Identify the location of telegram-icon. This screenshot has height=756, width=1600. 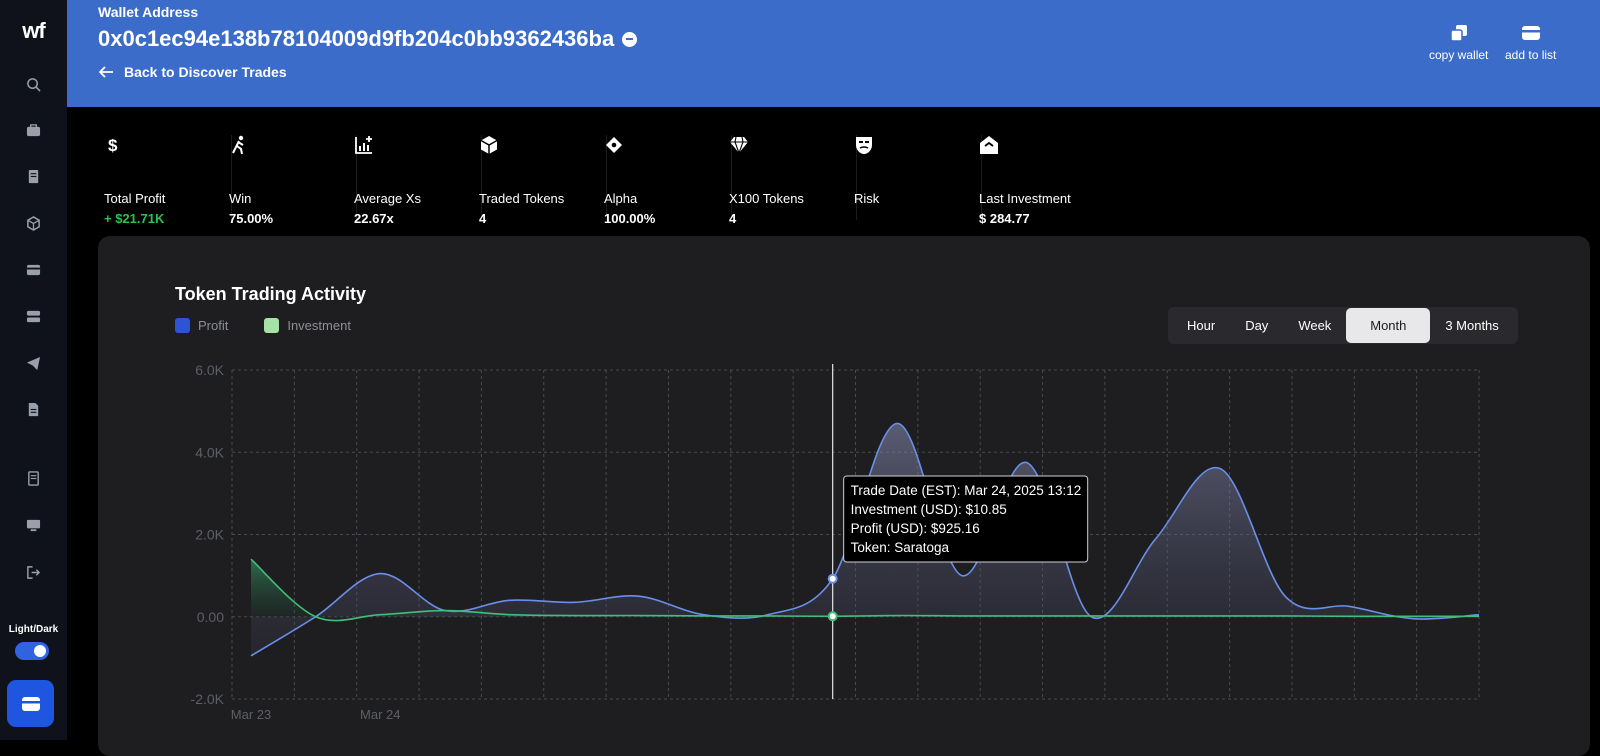
(33, 363).